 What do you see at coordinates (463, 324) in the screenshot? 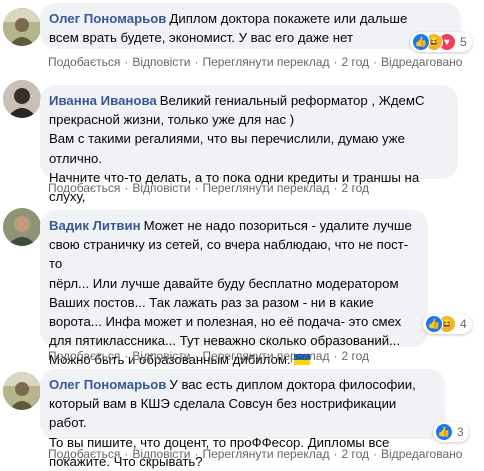
I see `reaction-count: 4` at bounding box center [463, 324].